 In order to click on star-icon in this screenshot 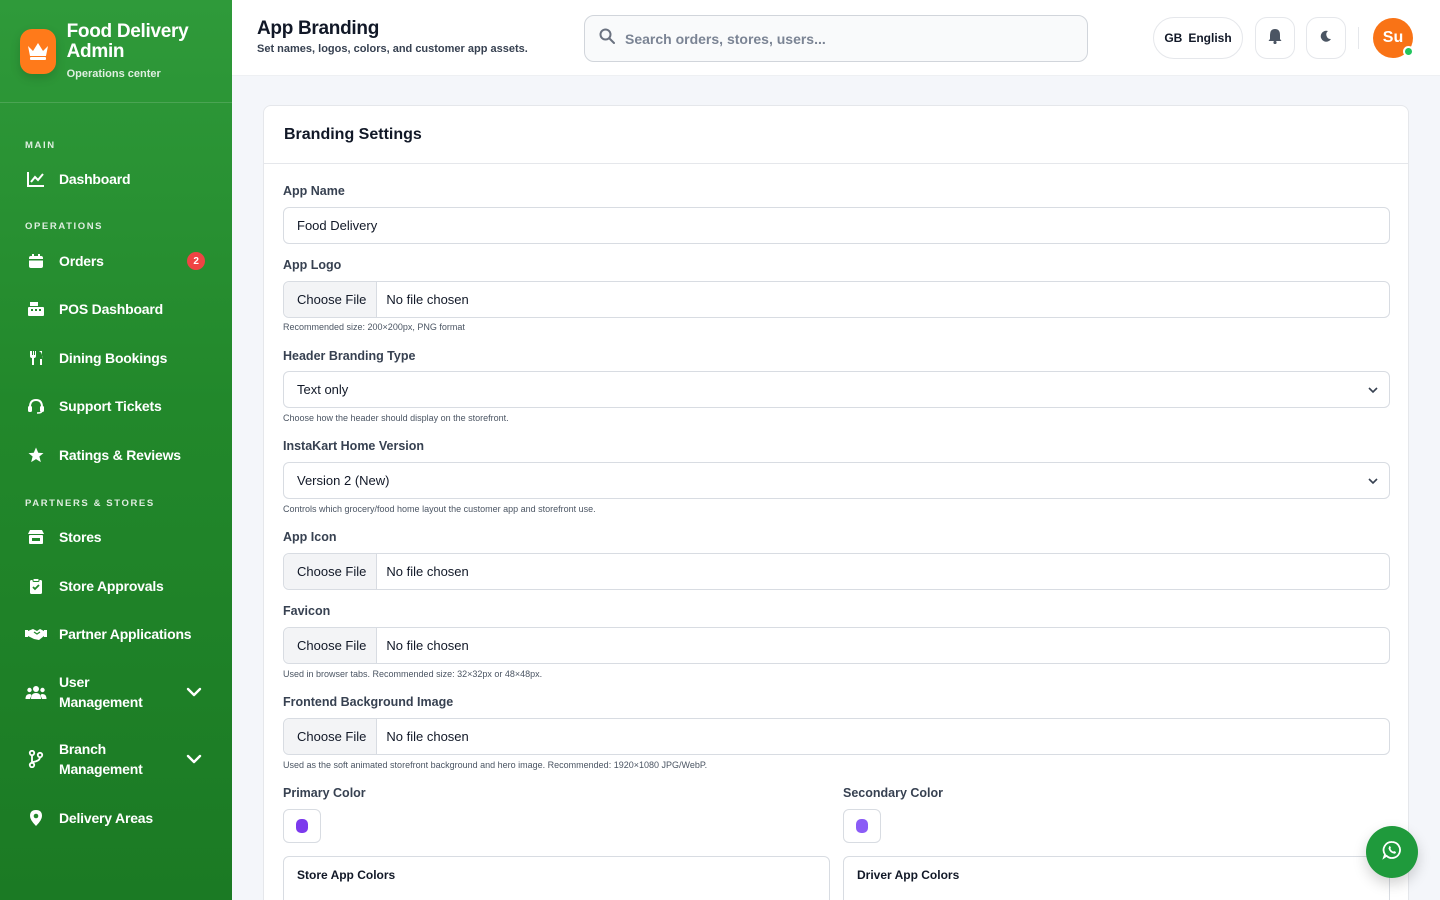, I will do `click(36, 455)`.